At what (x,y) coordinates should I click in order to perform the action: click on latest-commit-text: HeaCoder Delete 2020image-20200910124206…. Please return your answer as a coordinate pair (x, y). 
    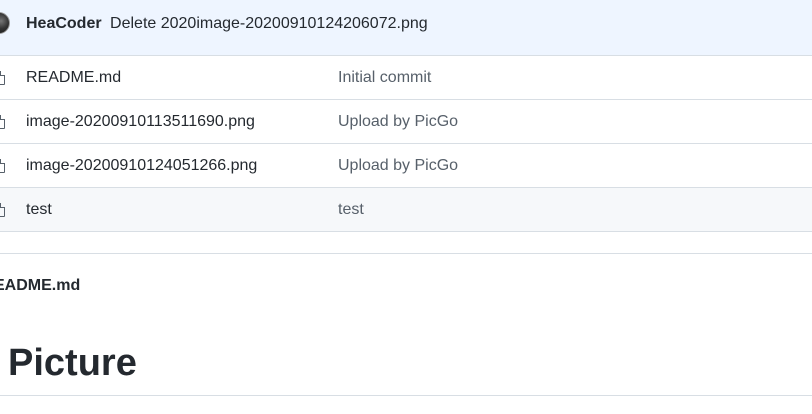
    Looking at the image, I should click on (227, 24).